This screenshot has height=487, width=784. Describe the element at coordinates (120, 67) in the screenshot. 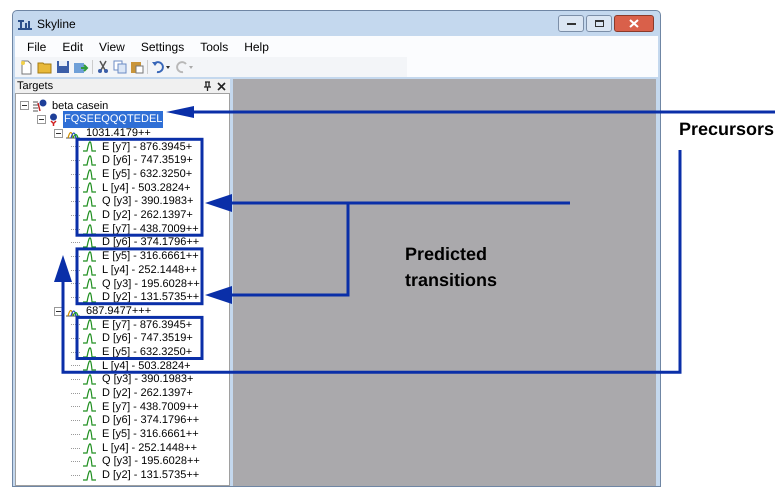

I see `copy-icon` at that location.